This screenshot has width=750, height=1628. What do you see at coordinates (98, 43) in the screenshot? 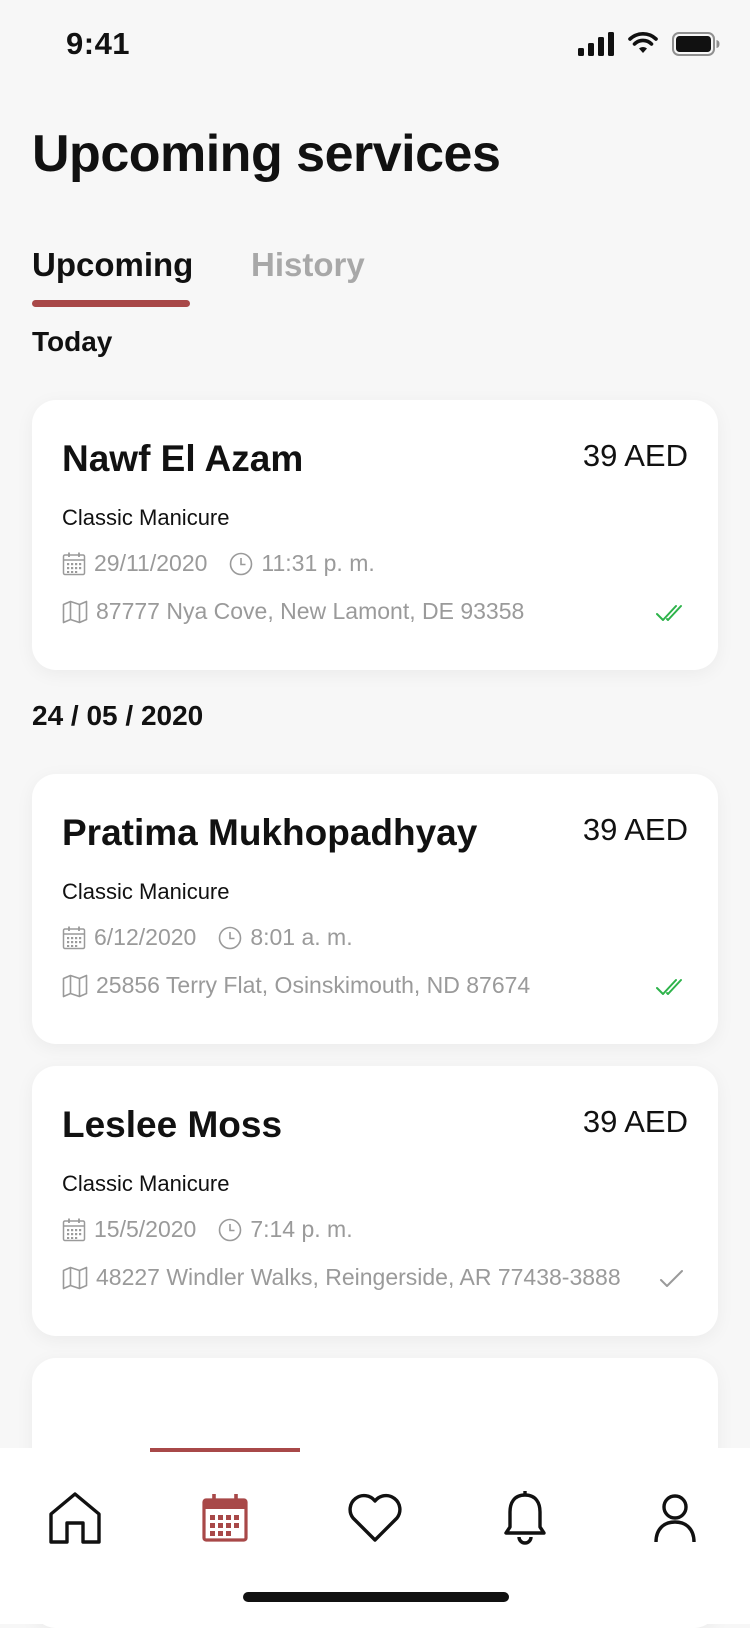
I see `status-time: 9:41` at bounding box center [98, 43].